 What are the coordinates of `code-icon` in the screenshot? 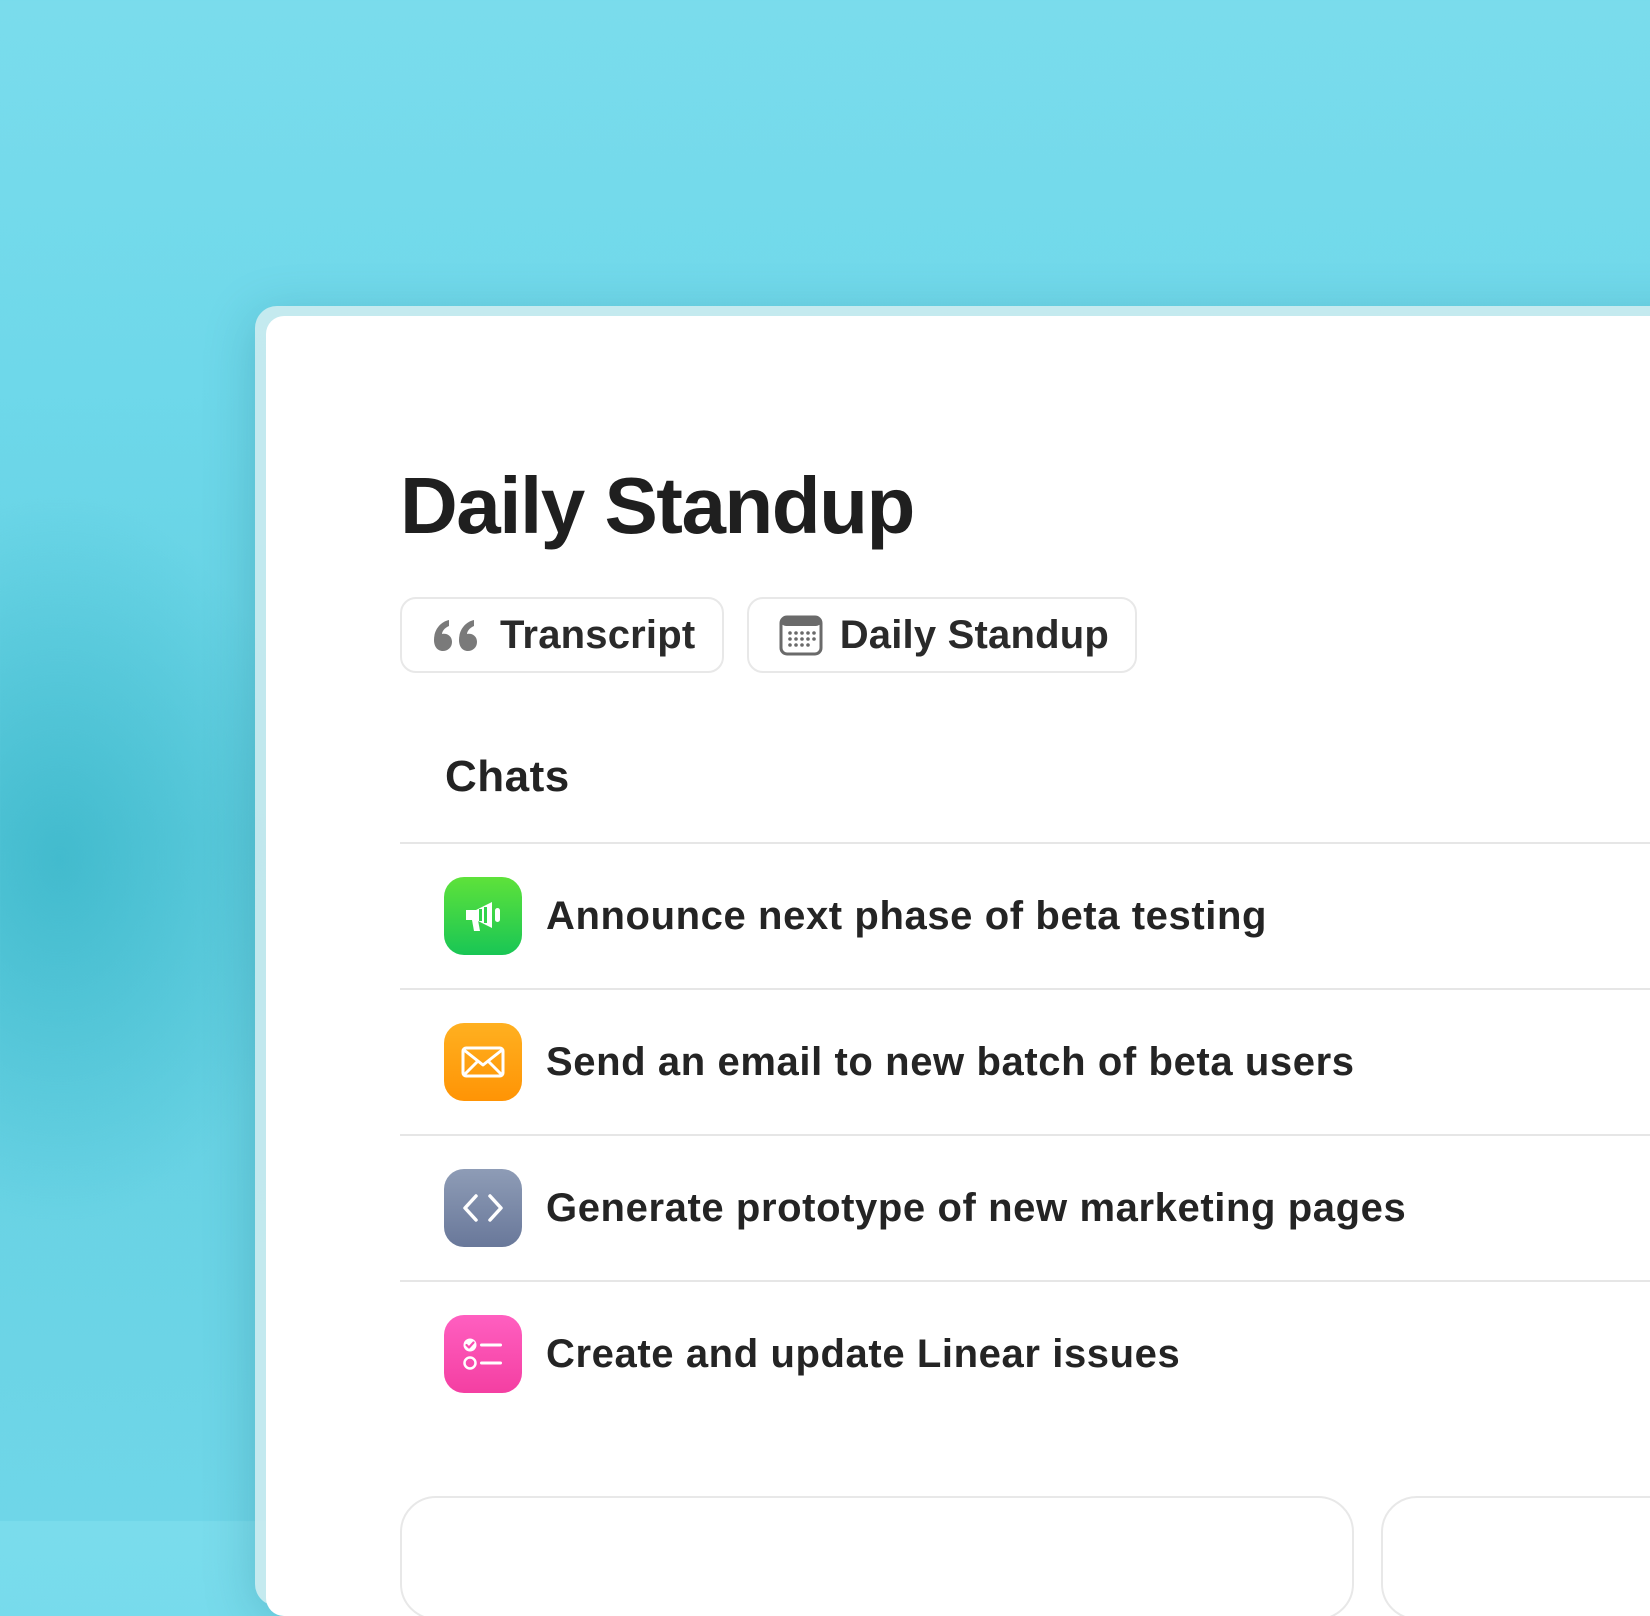 It's located at (483, 1208).